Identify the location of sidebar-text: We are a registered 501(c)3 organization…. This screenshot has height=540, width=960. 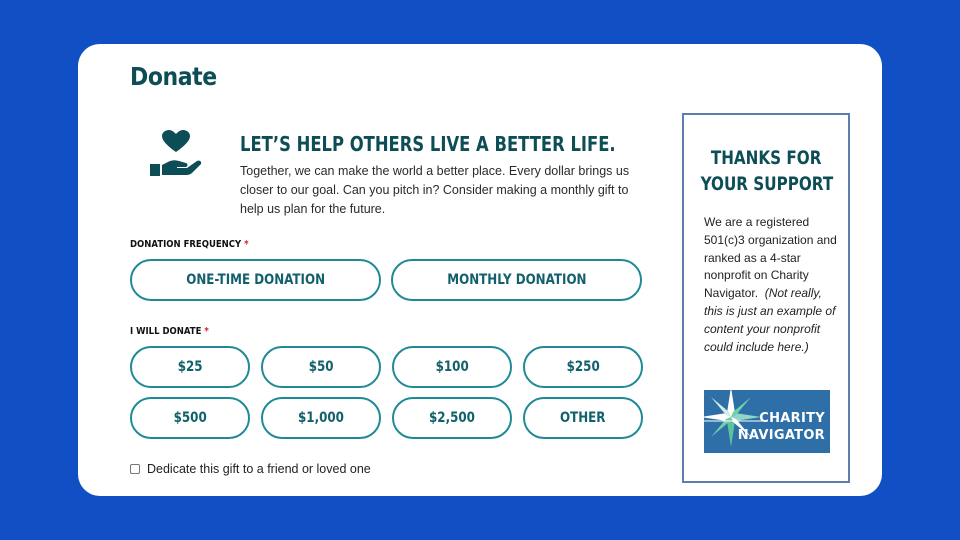
(771, 285).